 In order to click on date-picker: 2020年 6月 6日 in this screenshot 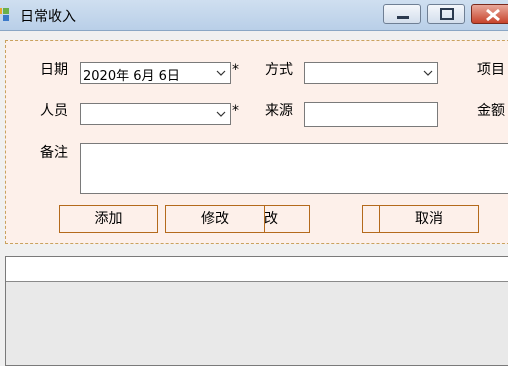, I will do `click(155, 73)`.